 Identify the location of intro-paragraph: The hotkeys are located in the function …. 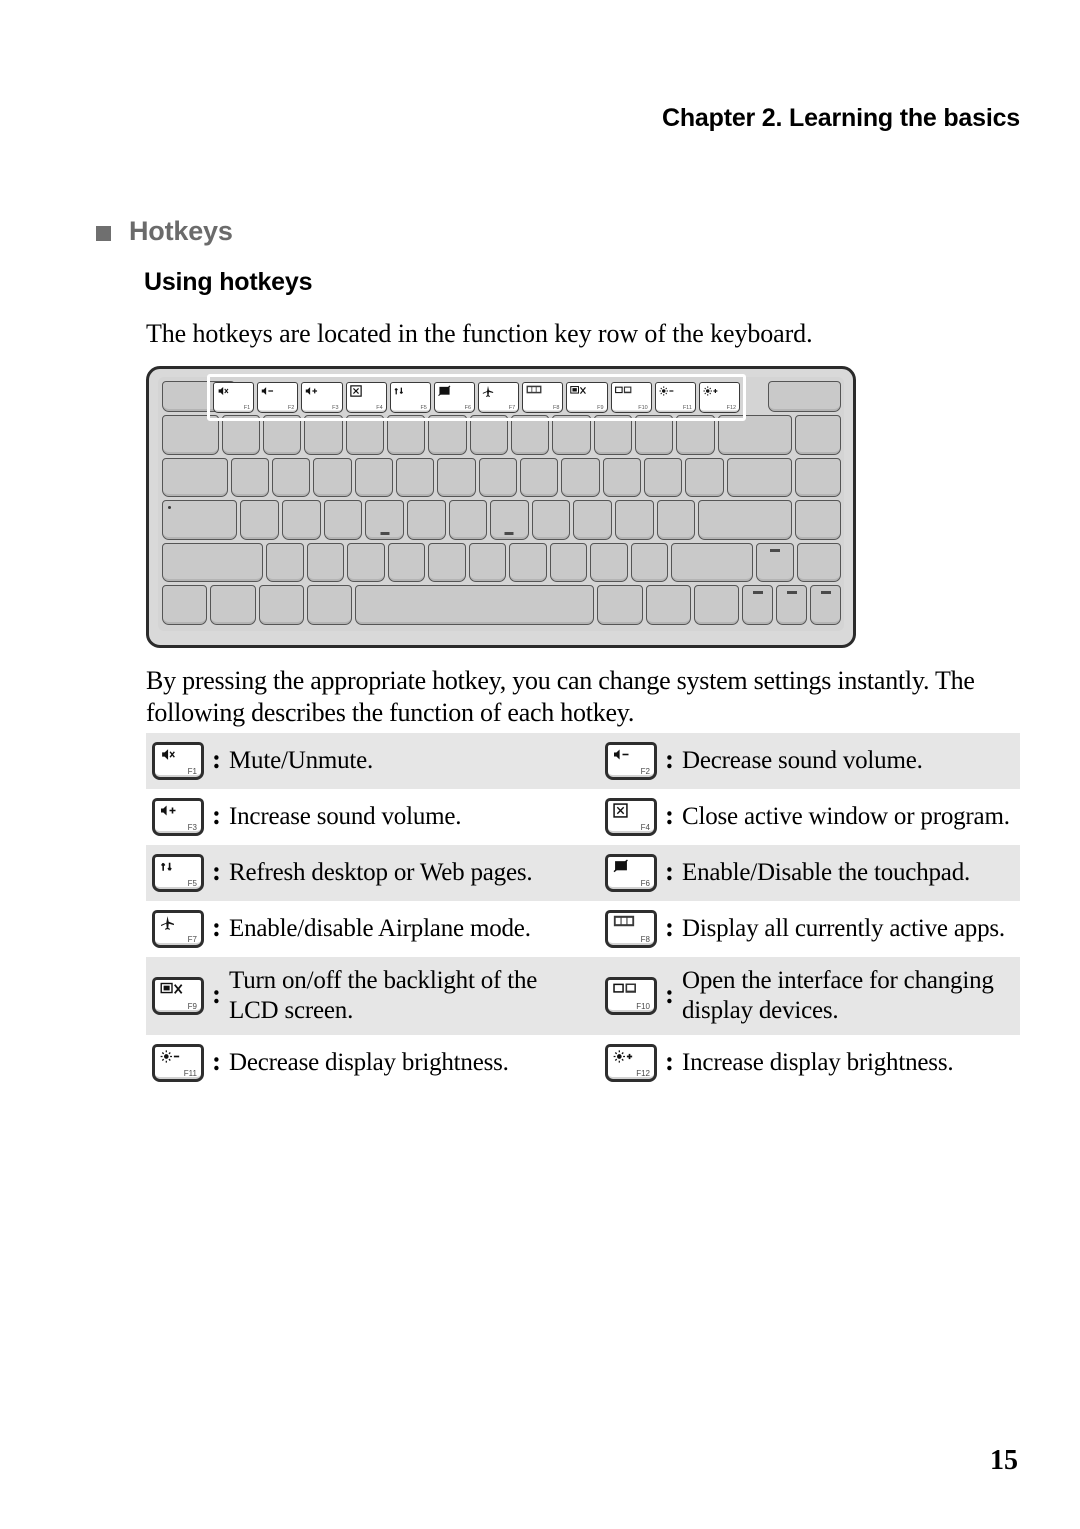
(479, 333).